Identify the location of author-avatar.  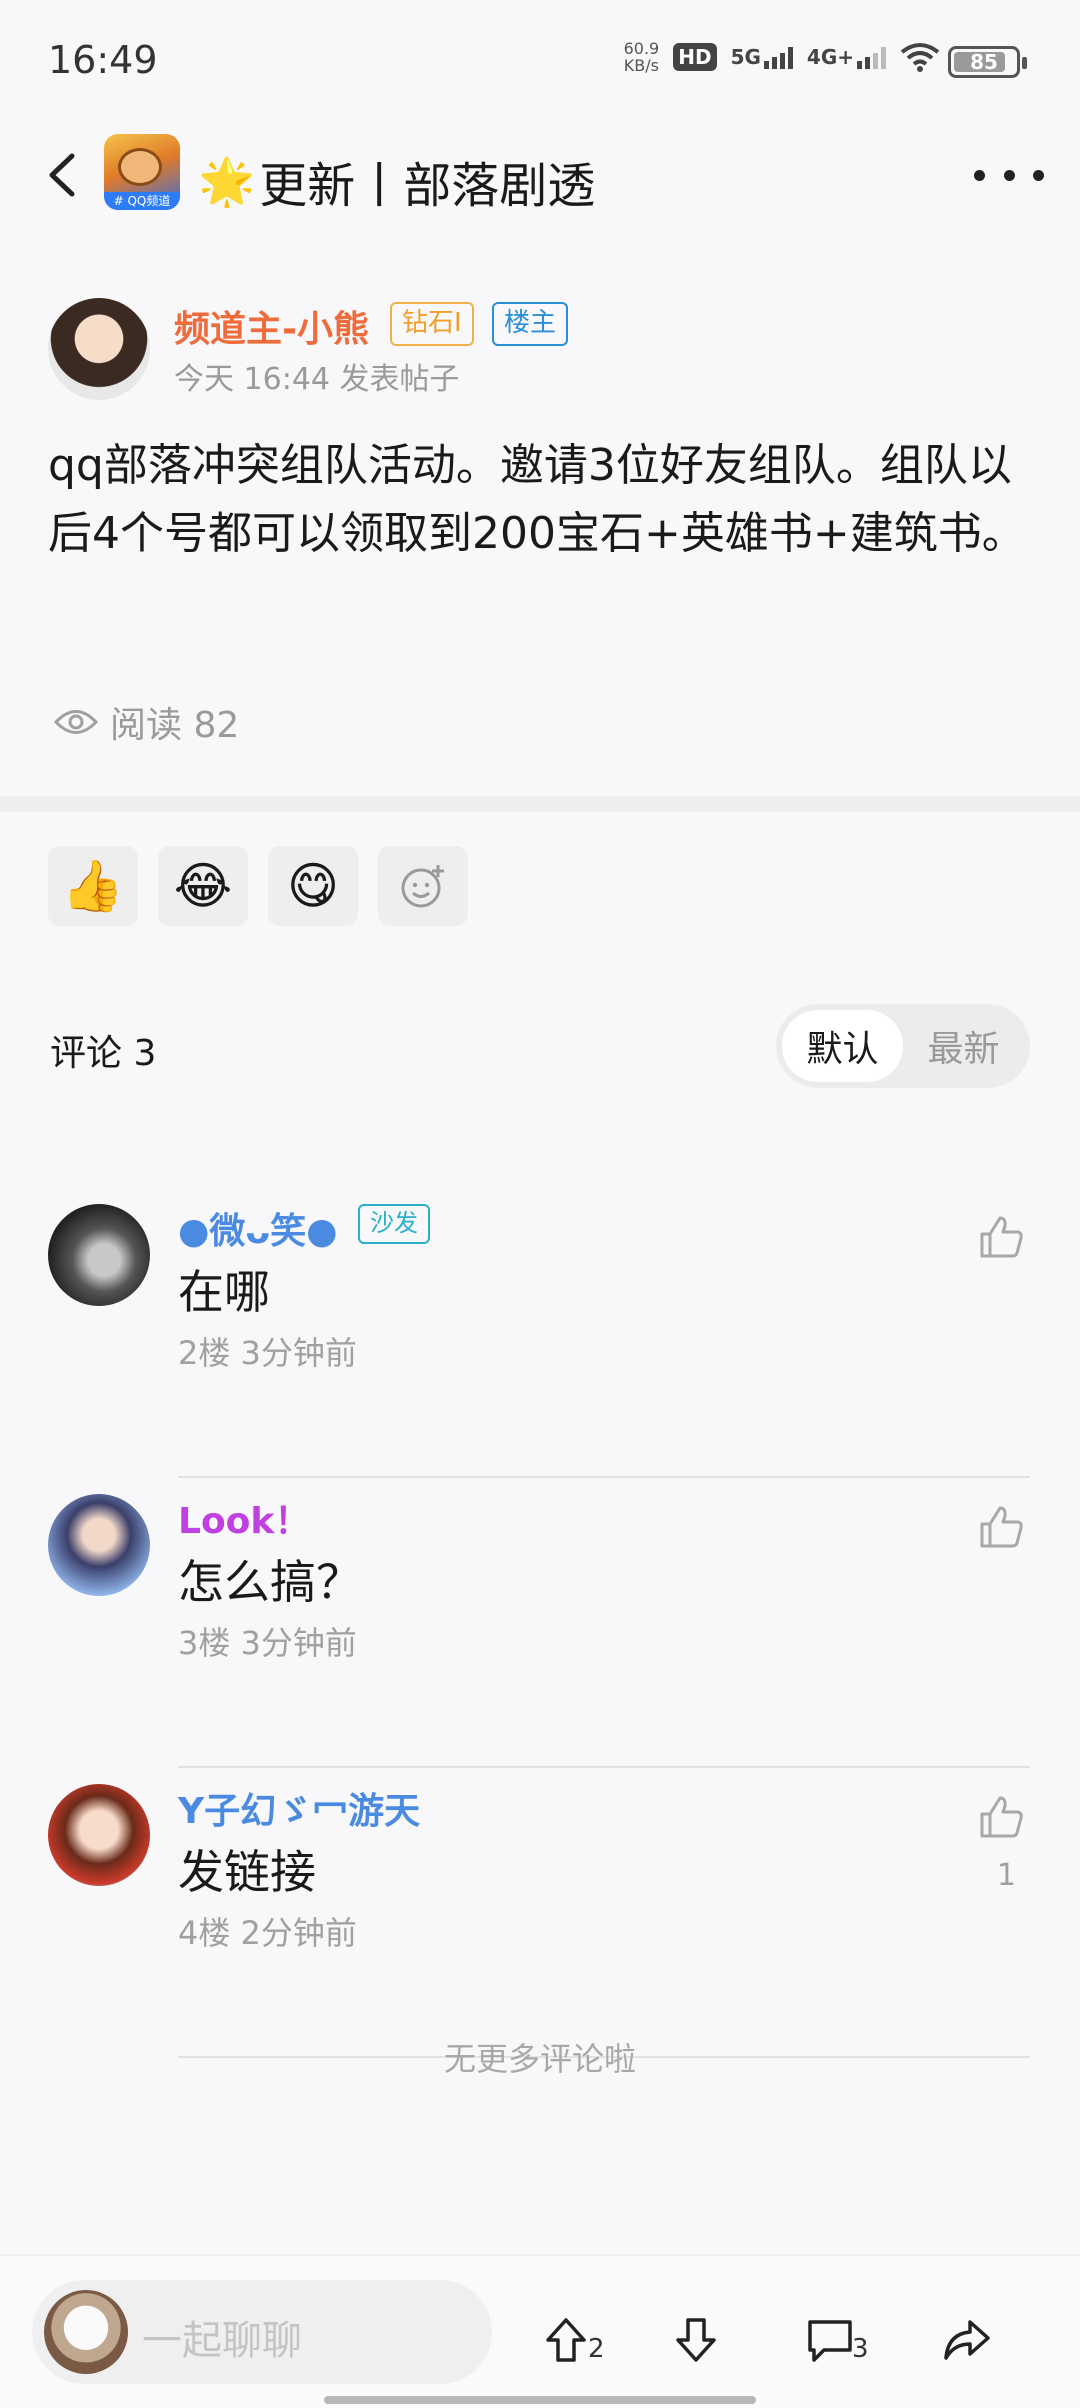
(99, 349).